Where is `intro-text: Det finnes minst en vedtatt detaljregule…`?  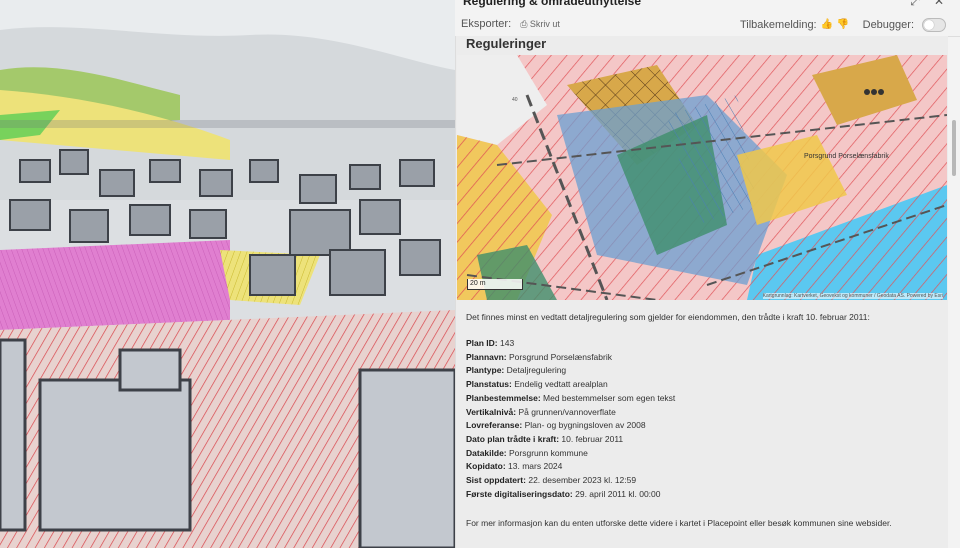 intro-text: Det finnes minst en vedtatt detaljregule… is located at coordinates (668, 317).